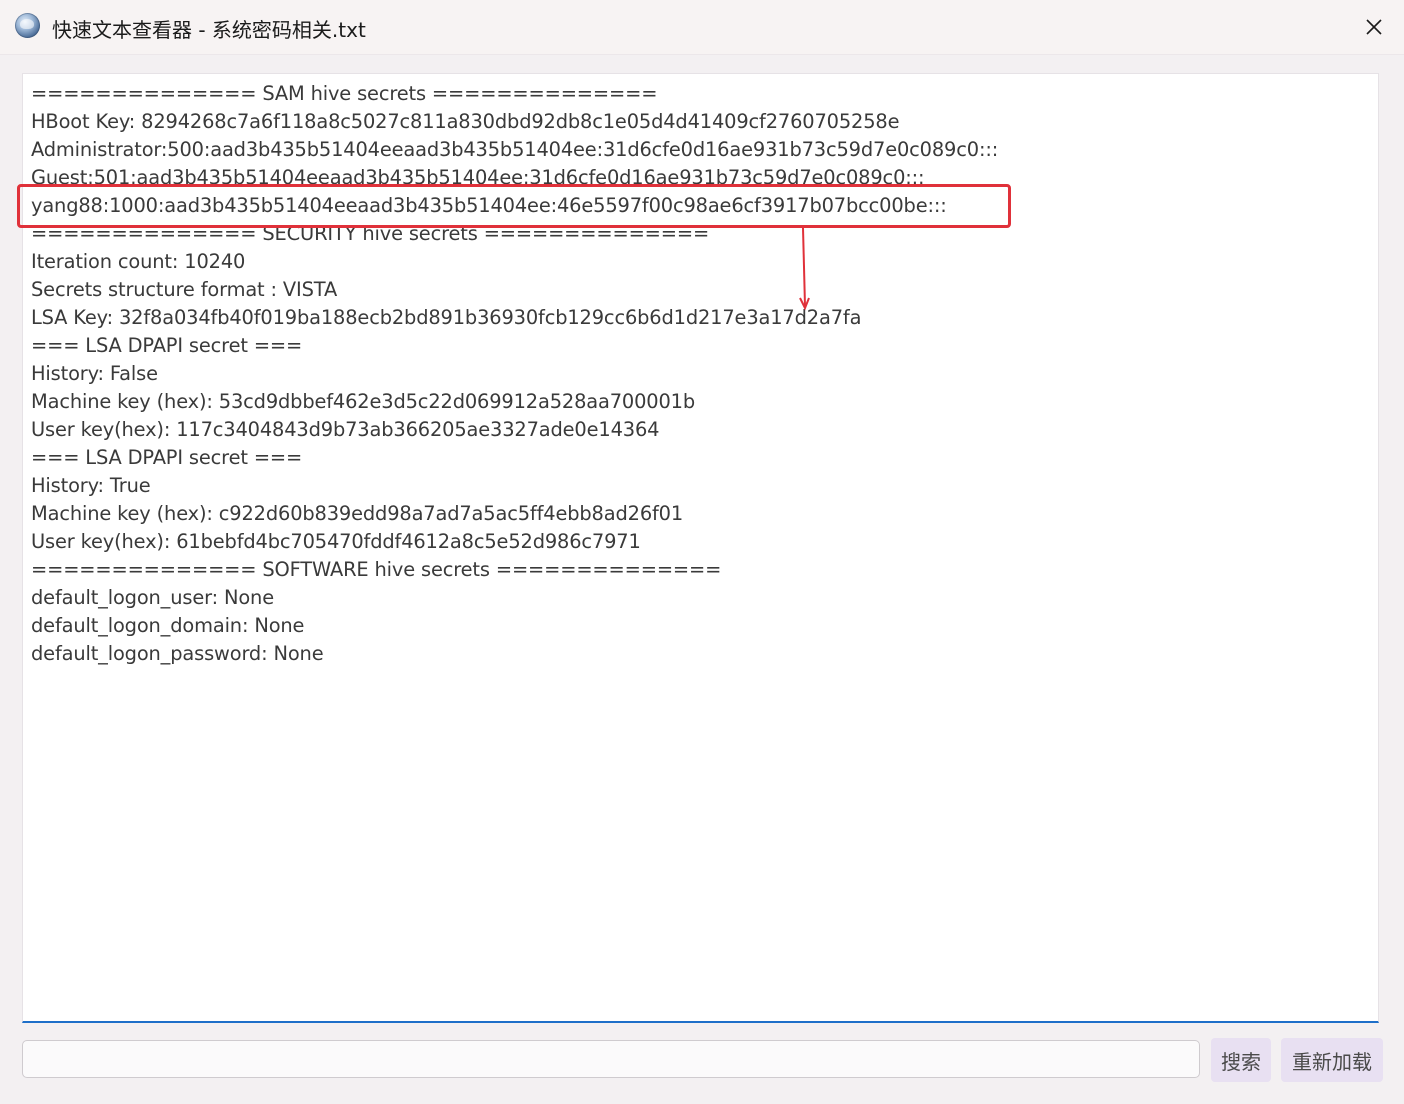 Image resolution: width=1404 pixels, height=1104 pixels. Describe the element at coordinates (94, 373) in the screenshot. I see `text-line: History: False` at that location.